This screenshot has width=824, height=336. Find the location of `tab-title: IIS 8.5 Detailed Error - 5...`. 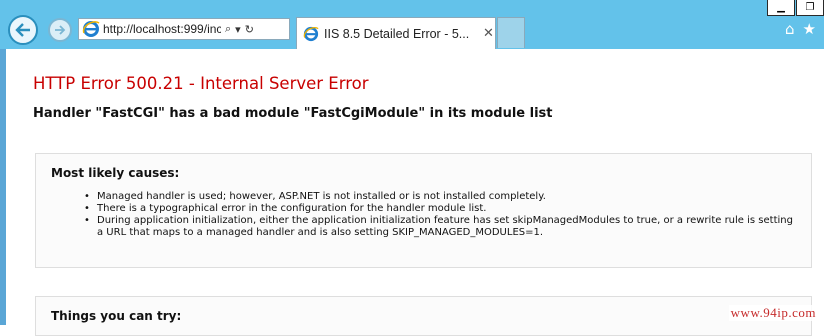

tab-title: IIS 8.5 Detailed Error - 5... is located at coordinates (397, 33).